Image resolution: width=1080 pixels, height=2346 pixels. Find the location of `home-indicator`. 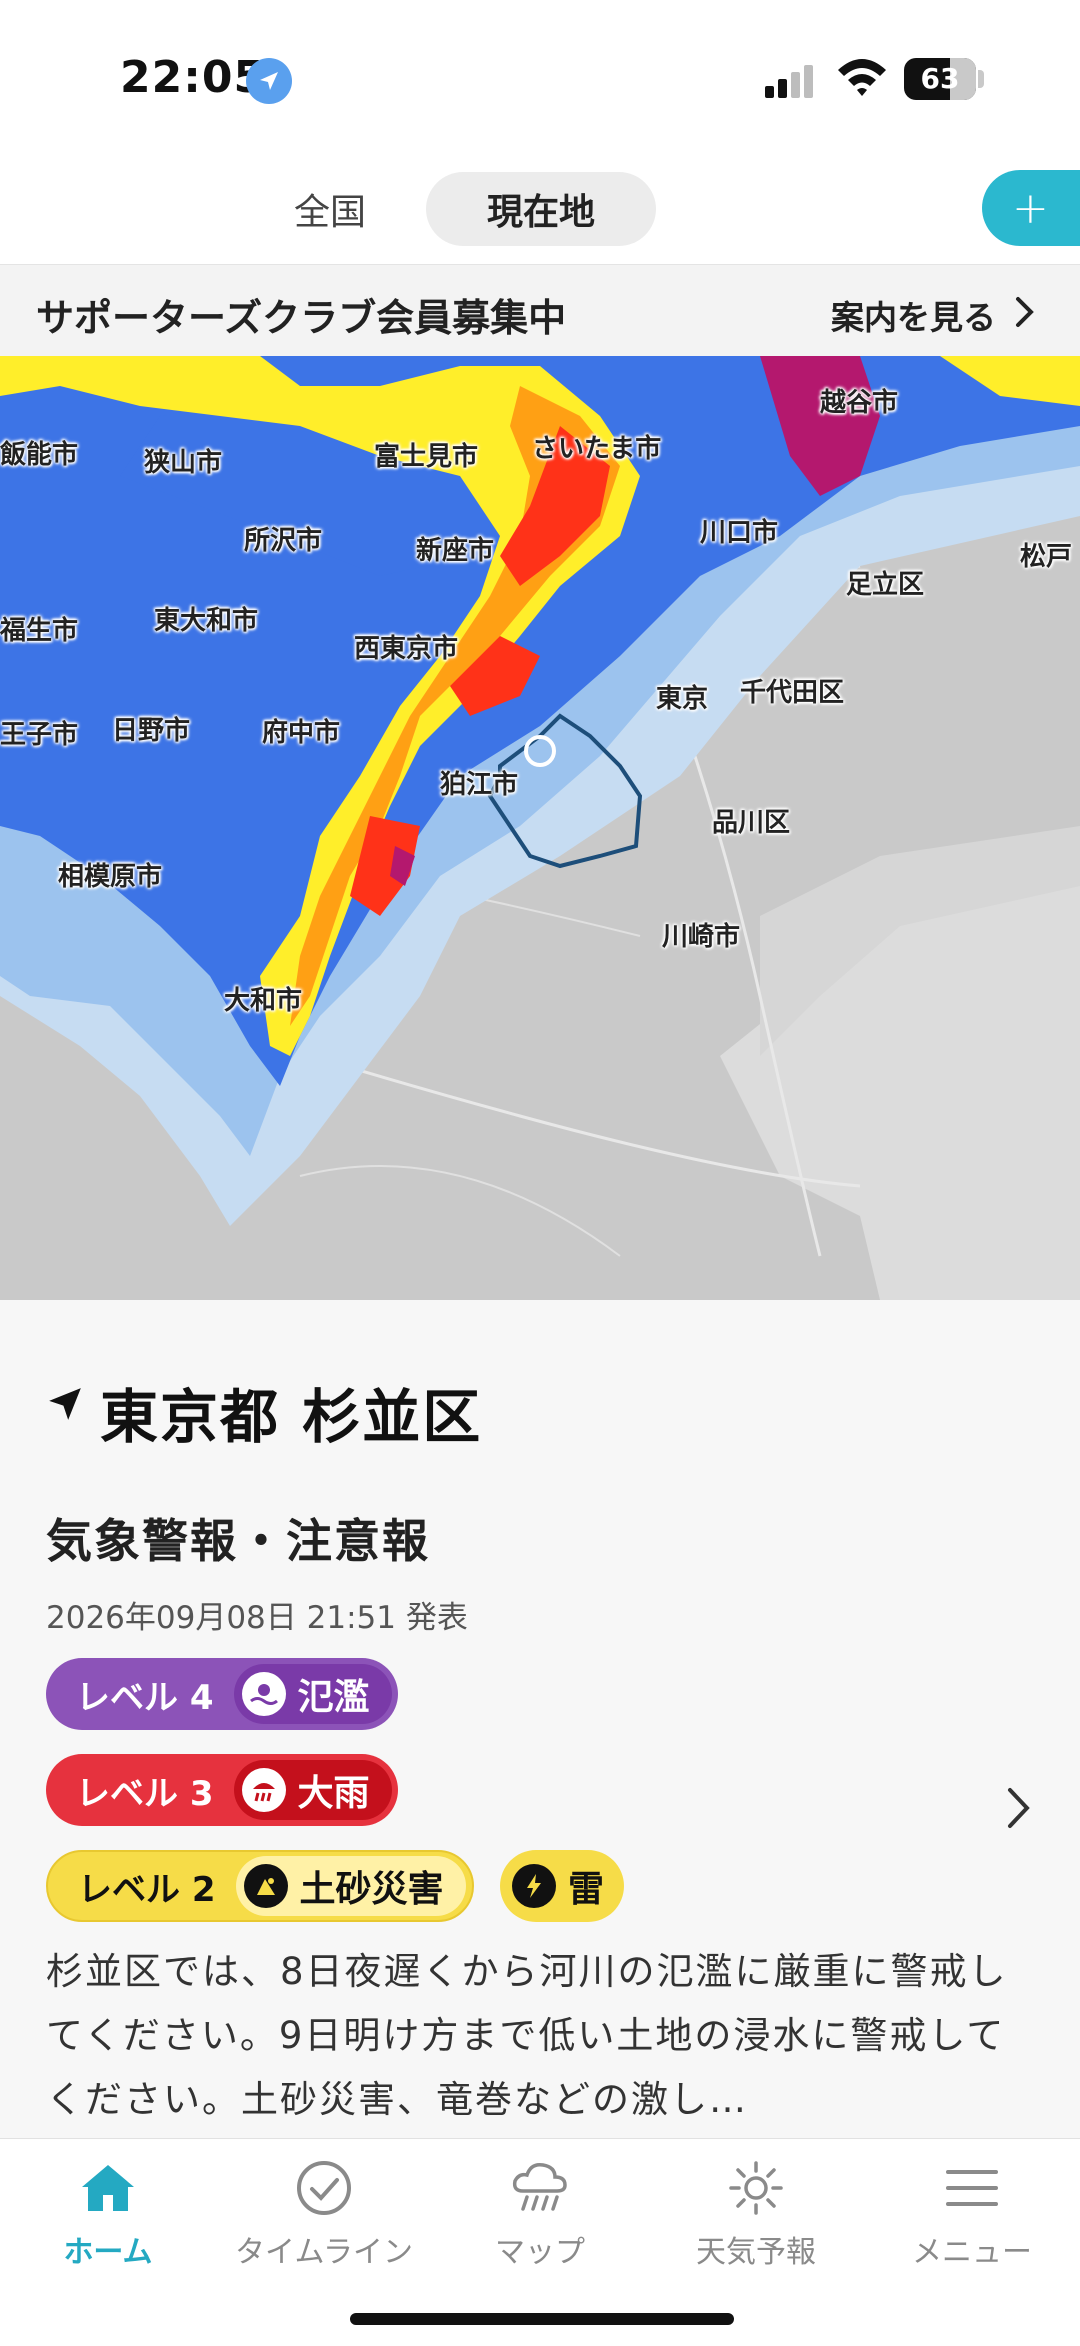

home-indicator is located at coordinates (542, 2319).